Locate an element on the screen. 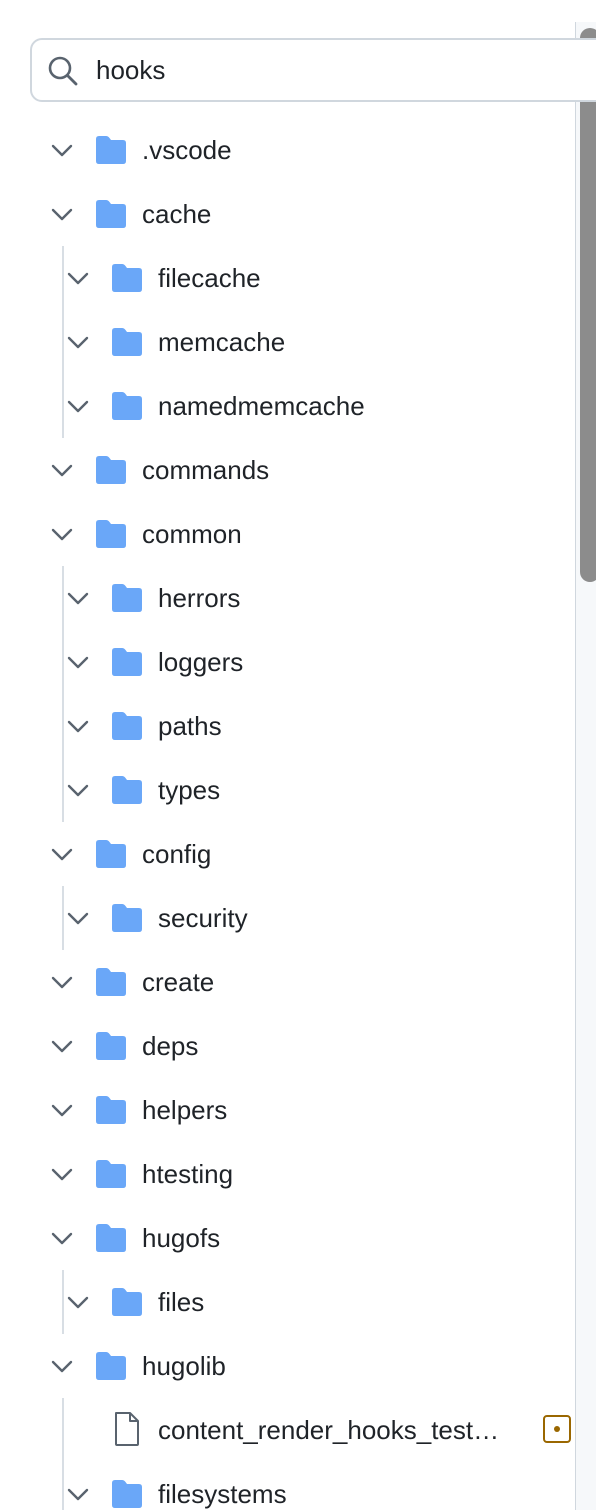  tree-folder-row: helpers is located at coordinates (287, 1110).